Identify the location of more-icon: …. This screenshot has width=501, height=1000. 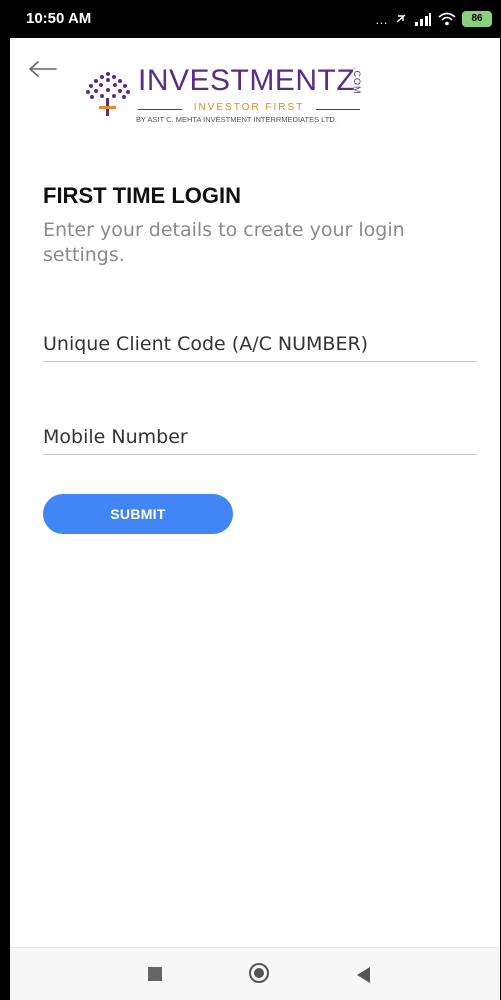
(381, 19).